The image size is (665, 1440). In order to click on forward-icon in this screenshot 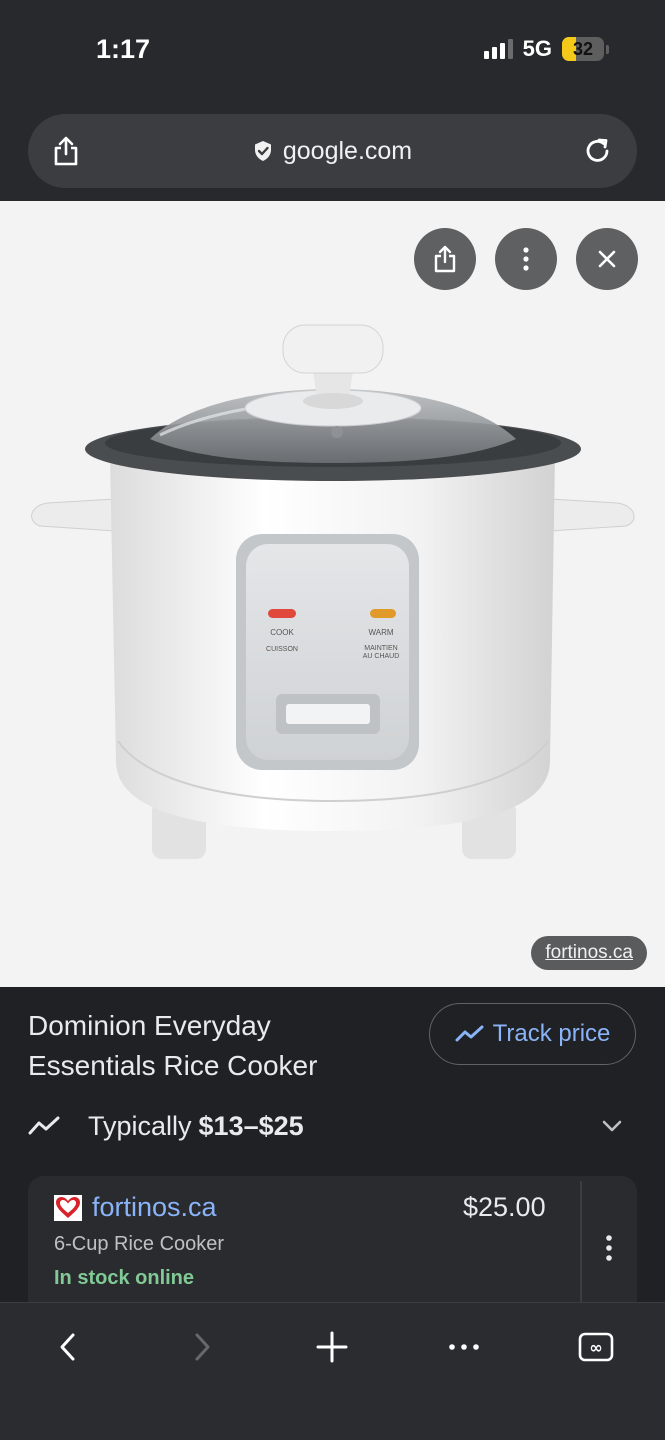, I will do `click(202, 1347)`.